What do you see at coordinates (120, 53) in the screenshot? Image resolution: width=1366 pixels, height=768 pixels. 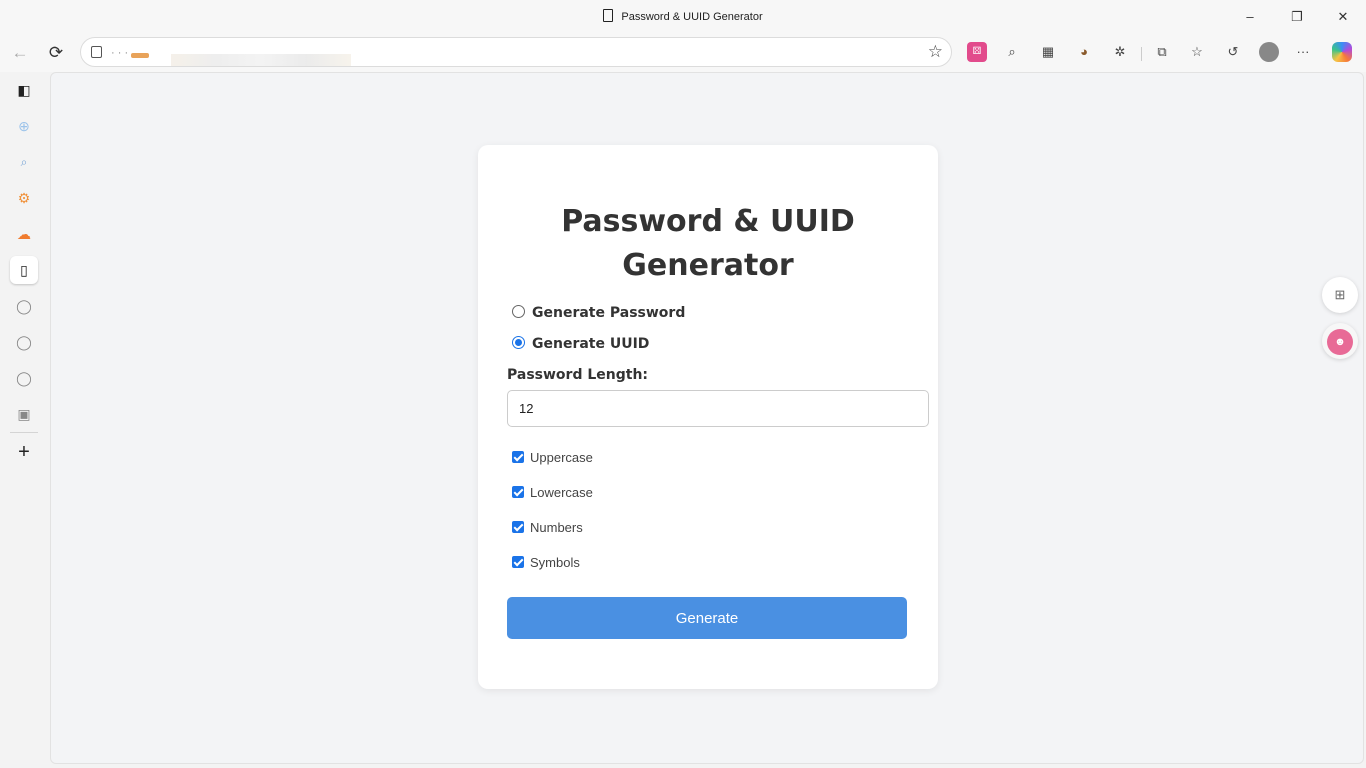 I see `address-text: · · ·` at bounding box center [120, 53].